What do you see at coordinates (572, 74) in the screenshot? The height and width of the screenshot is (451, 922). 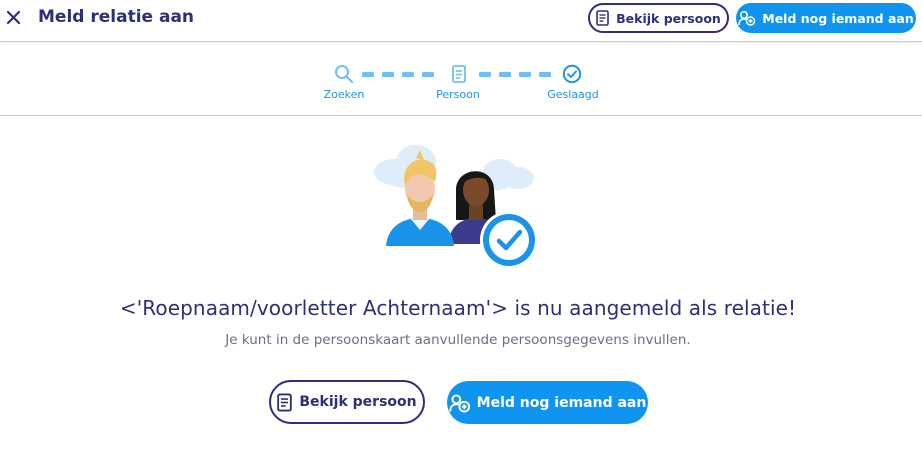 I see `check-circle-icon` at bounding box center [572, 74].